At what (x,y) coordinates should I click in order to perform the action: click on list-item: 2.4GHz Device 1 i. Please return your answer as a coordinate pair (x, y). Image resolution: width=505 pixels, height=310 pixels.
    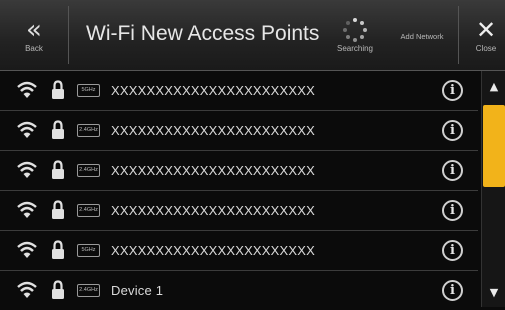
    Looking at the image, I should click on (239, 290).